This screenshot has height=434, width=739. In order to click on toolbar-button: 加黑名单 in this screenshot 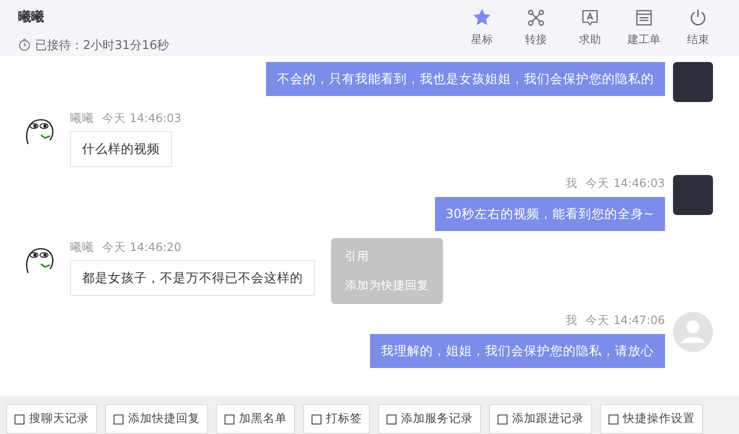, I will do `click(255, 419)`.